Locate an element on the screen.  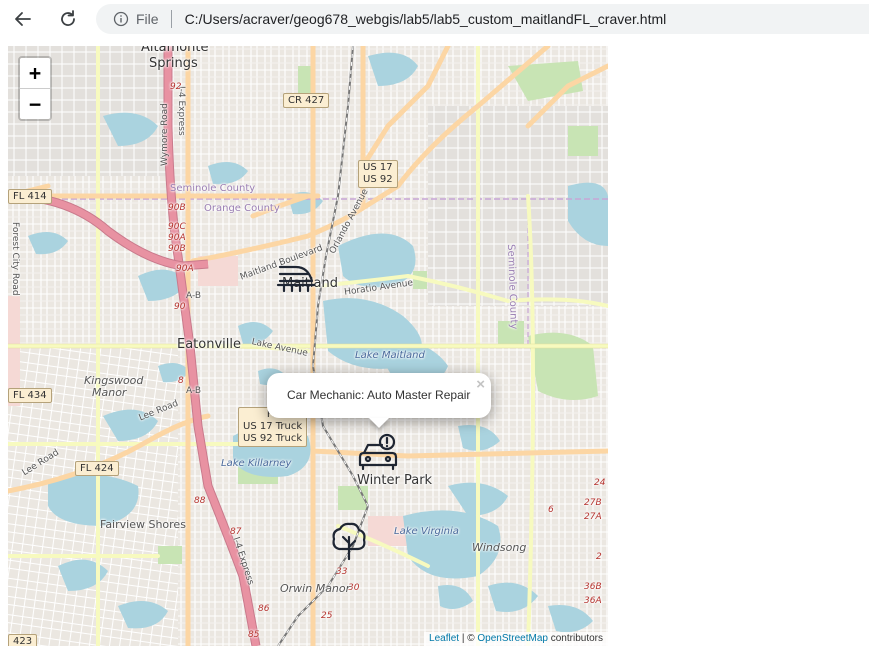
zoom-in-button: + is located at coordinates (35, 73).